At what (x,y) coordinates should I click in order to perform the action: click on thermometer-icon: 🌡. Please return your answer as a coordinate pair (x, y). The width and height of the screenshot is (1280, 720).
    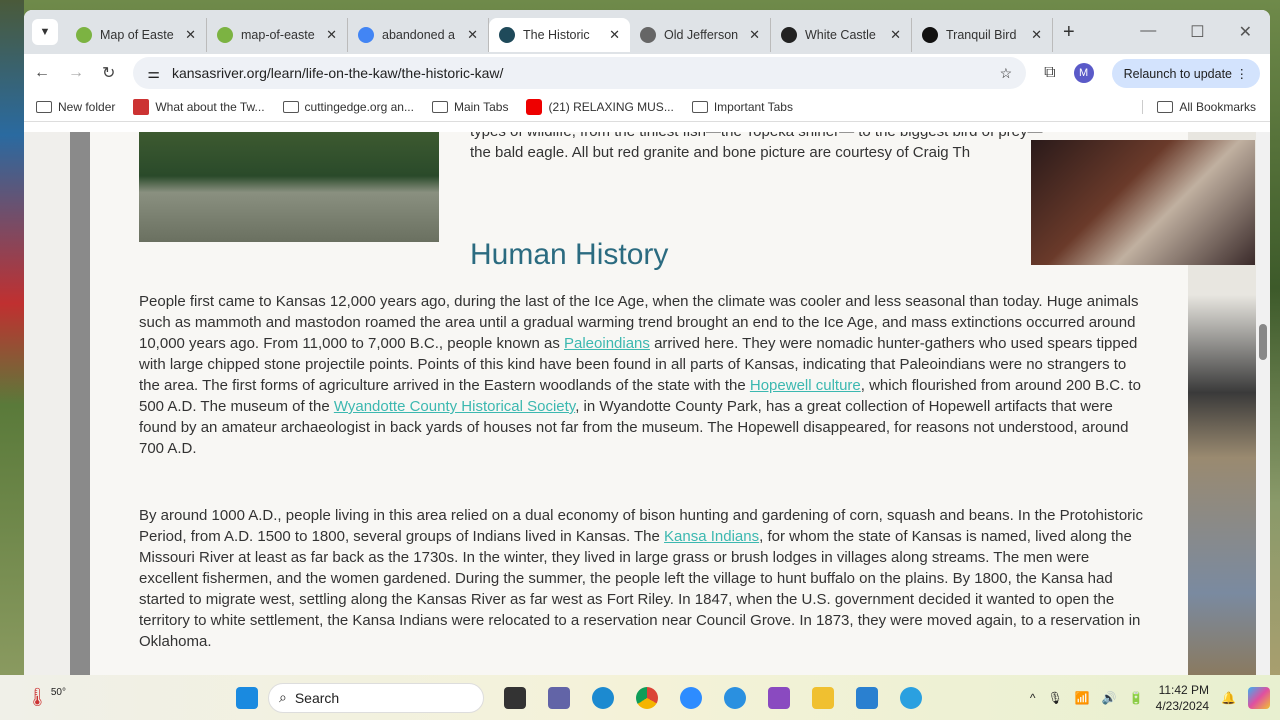
    Looking at the image, I should click on (37, 697).